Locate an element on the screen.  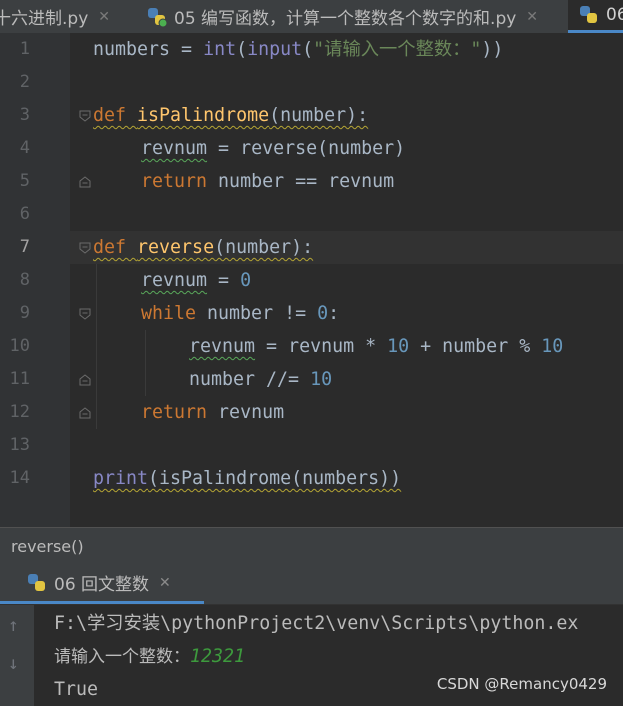
code-line-10: revnum = revnum * 10 + number % 10 is located at coordinates (376, 346).